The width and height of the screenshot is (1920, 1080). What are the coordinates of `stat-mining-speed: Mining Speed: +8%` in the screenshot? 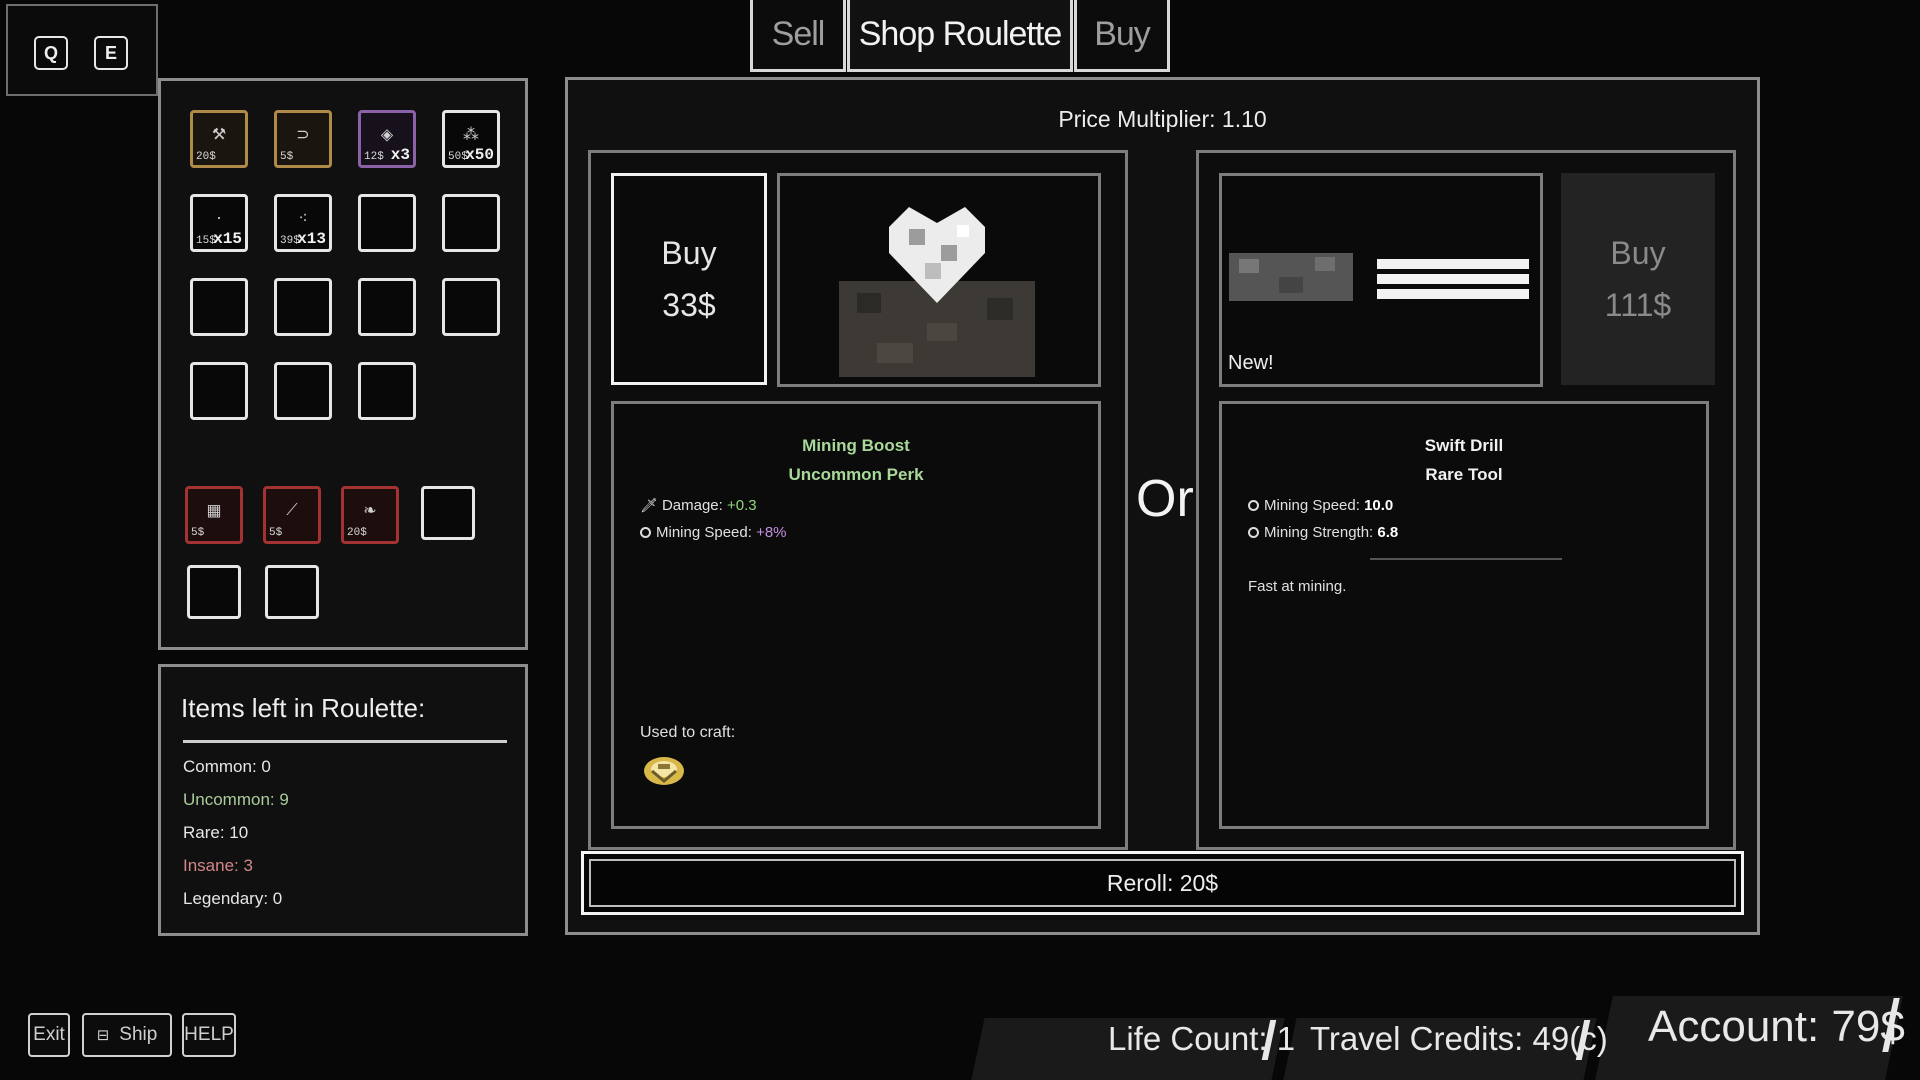 It's located at (713, 532).